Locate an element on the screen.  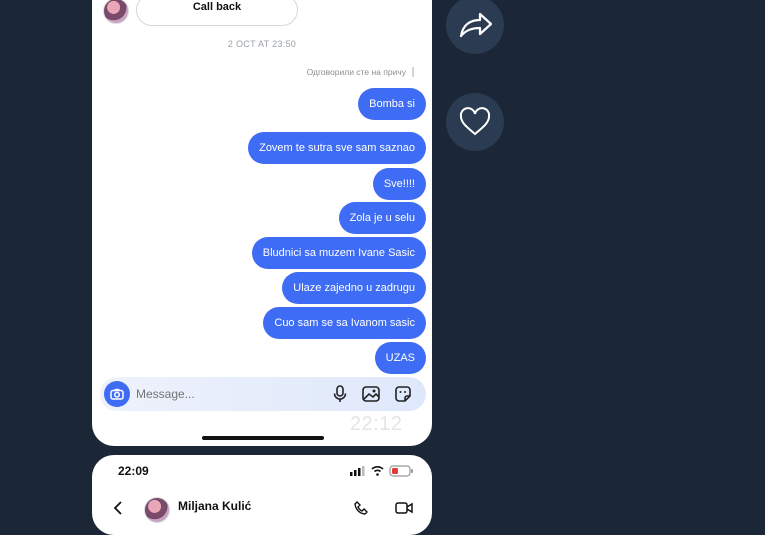
message-bubble: Zovem te sutra sve sam saznao is located at coordinates (337, 148).